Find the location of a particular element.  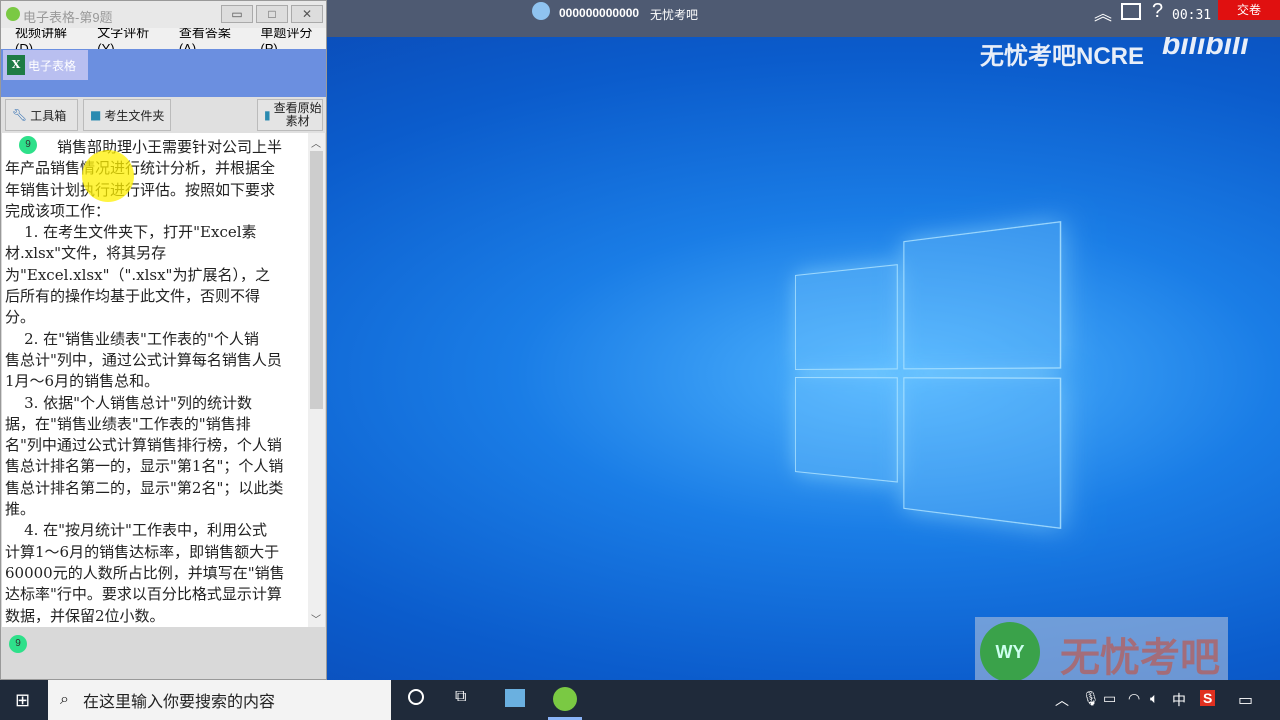

view-original-line2: 素材 is located at coordinates (297, 121).